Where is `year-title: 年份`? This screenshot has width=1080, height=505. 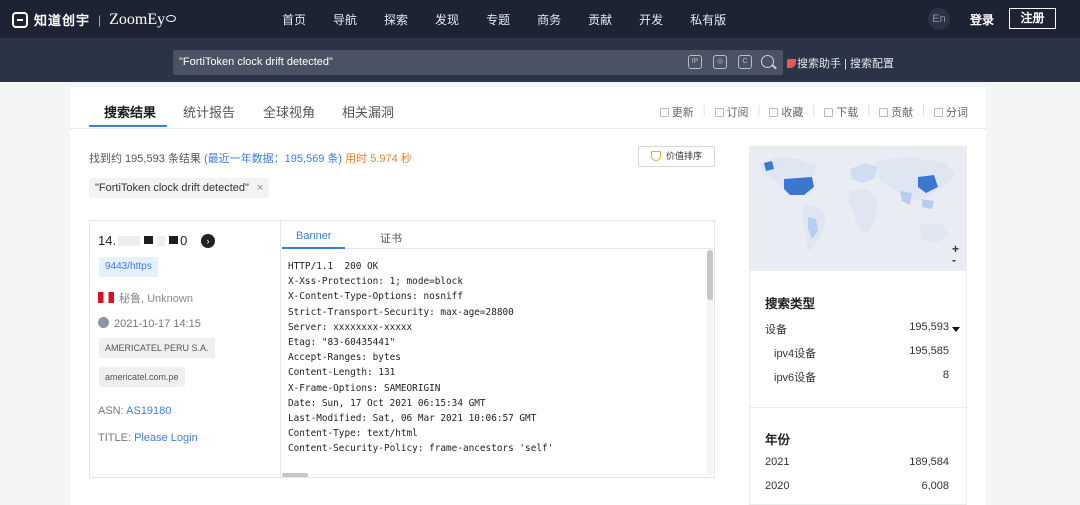 year-title: 年份 is located at coordinates (778, 440).